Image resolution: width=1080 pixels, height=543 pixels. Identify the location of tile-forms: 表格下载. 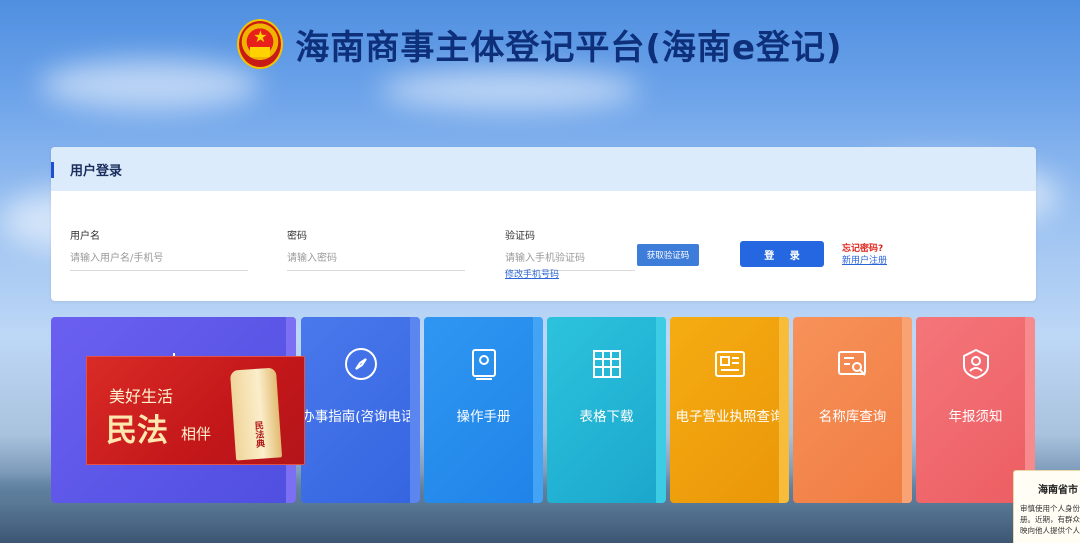
(606, 410).